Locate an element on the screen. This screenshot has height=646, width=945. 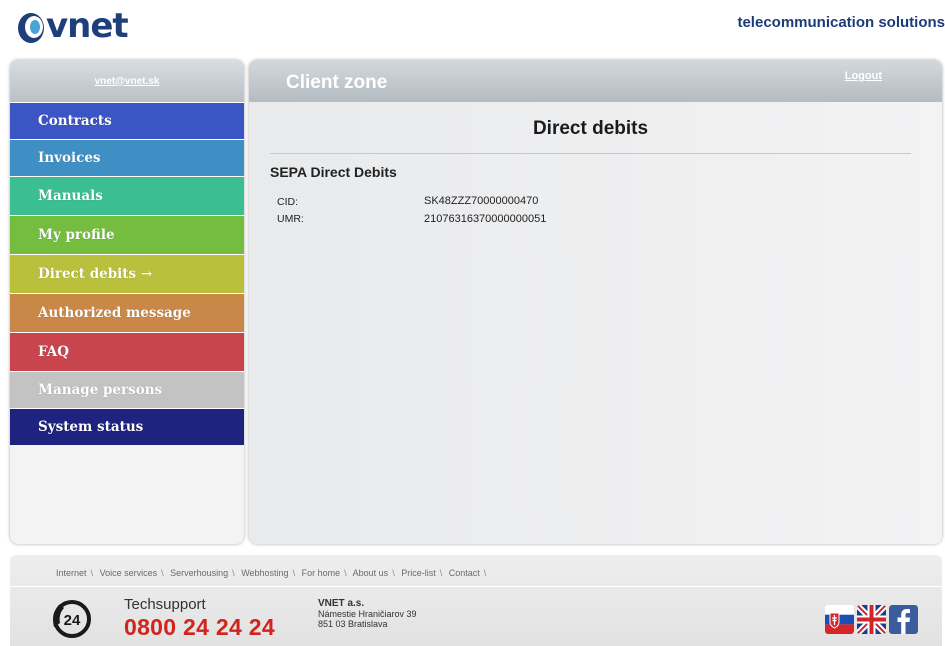
sidebar-item-faq: FAQ is located at coordinates (127, 351).